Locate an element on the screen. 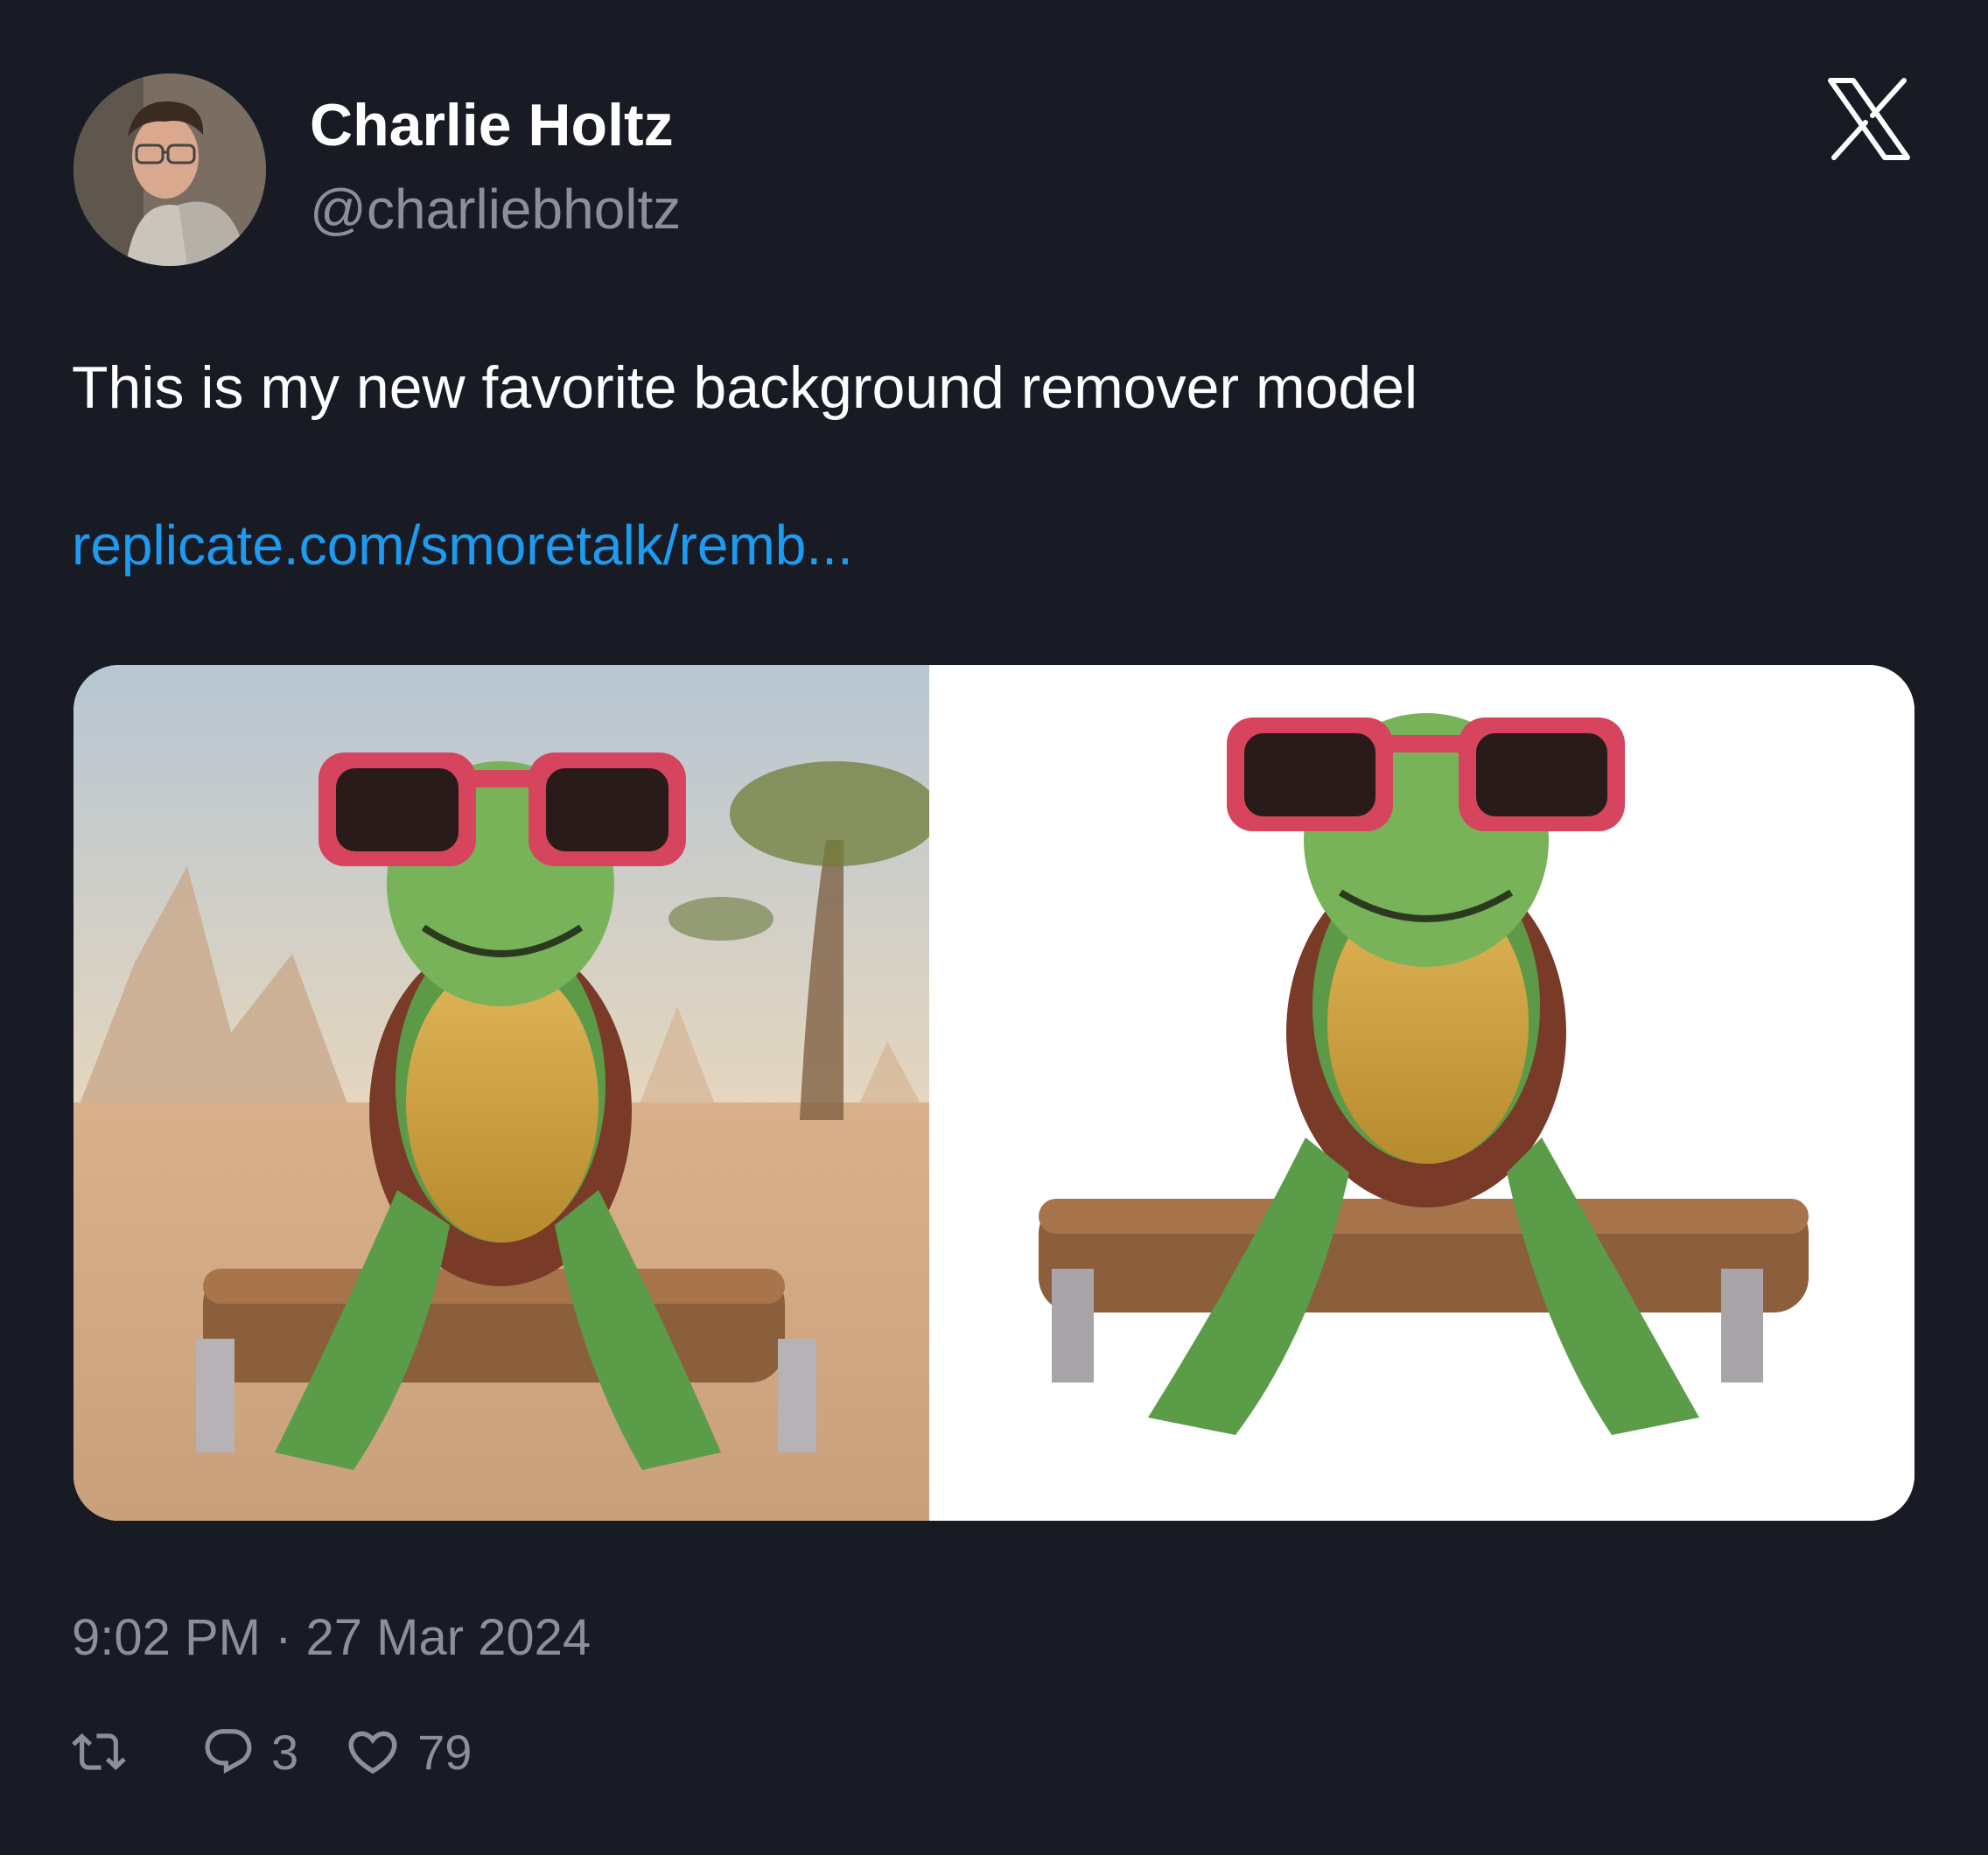 The image size is (1988, 1855). retweet-icon is located at coordinates (99, 1751).